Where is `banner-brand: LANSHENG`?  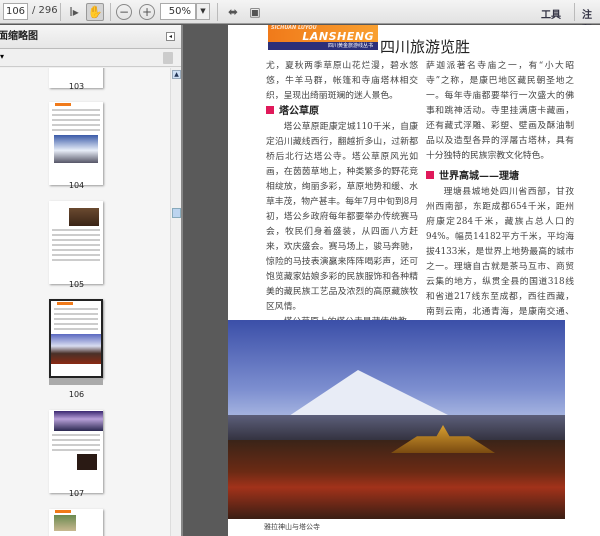
banner-brand: LANSHENG is located at coordinates (338, 36).